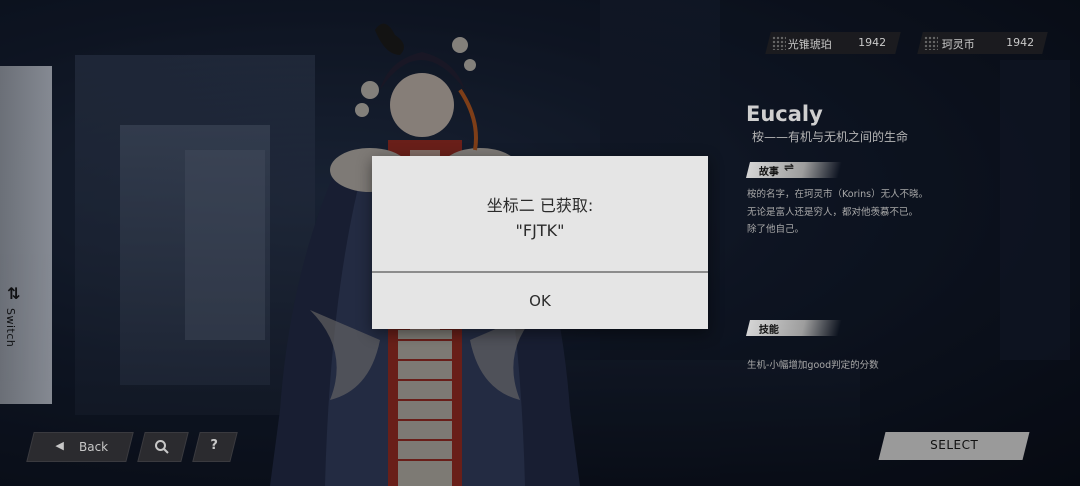 The width and height of the screenshot is (1080, 486). Describe the element at coordinates (768, 172) in the screenshot. I see `story-tag-label: 故事` at that location.